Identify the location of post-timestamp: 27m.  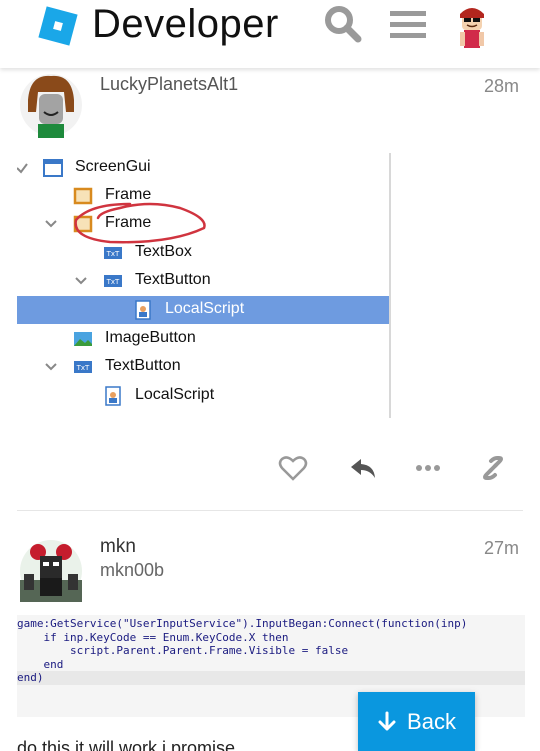
(501, 548).